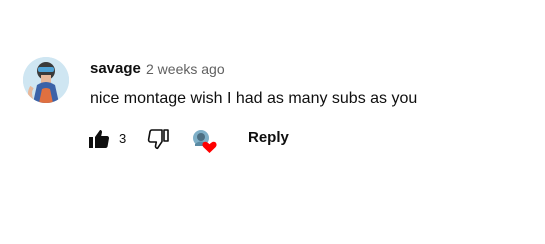 This screenshot has height=244, width=545. What do you see at coordinates (115, 68) in the screenshot?
I see `comment-author: savage` at bounding box center [115, 68].